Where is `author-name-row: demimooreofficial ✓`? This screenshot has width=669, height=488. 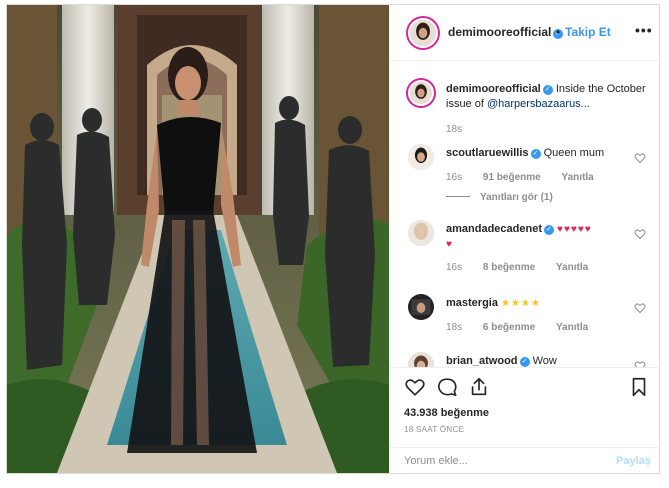
author-name-row: demimooreofficial ✓ is located at coordinates (506, 32).